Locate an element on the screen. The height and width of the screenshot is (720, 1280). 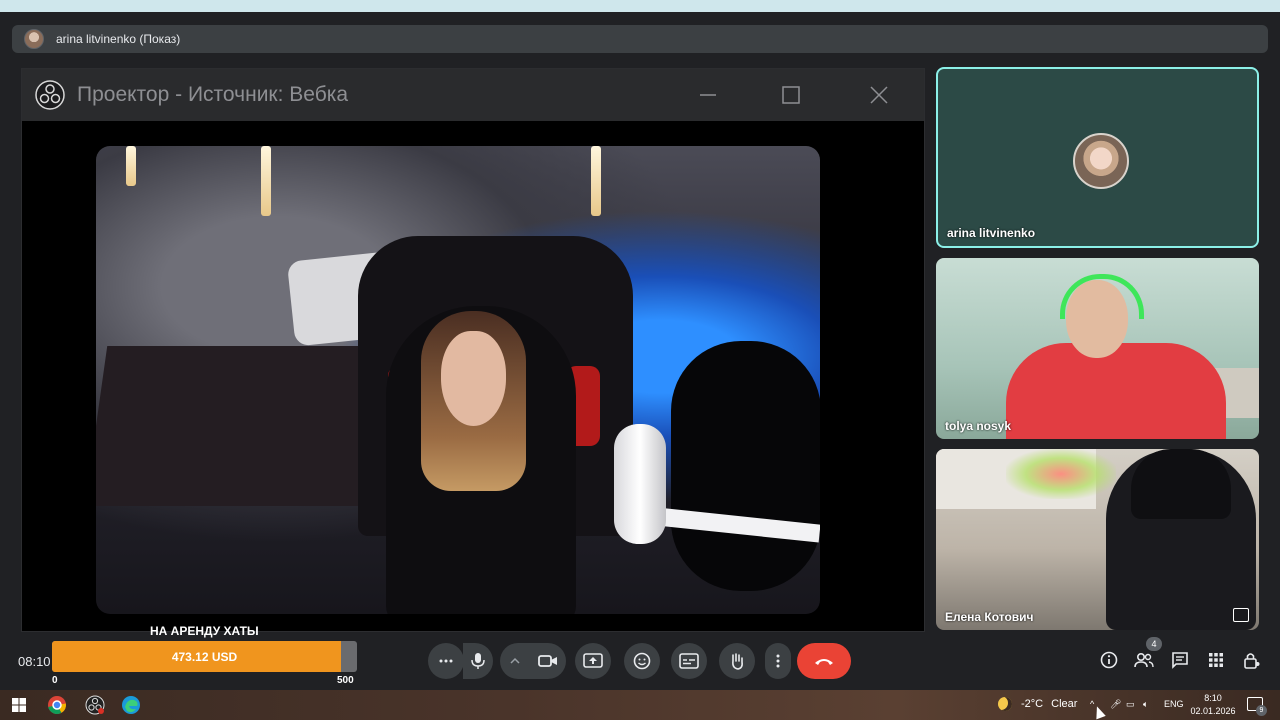
more-vertical-icon is located at coordinates (778, 661).